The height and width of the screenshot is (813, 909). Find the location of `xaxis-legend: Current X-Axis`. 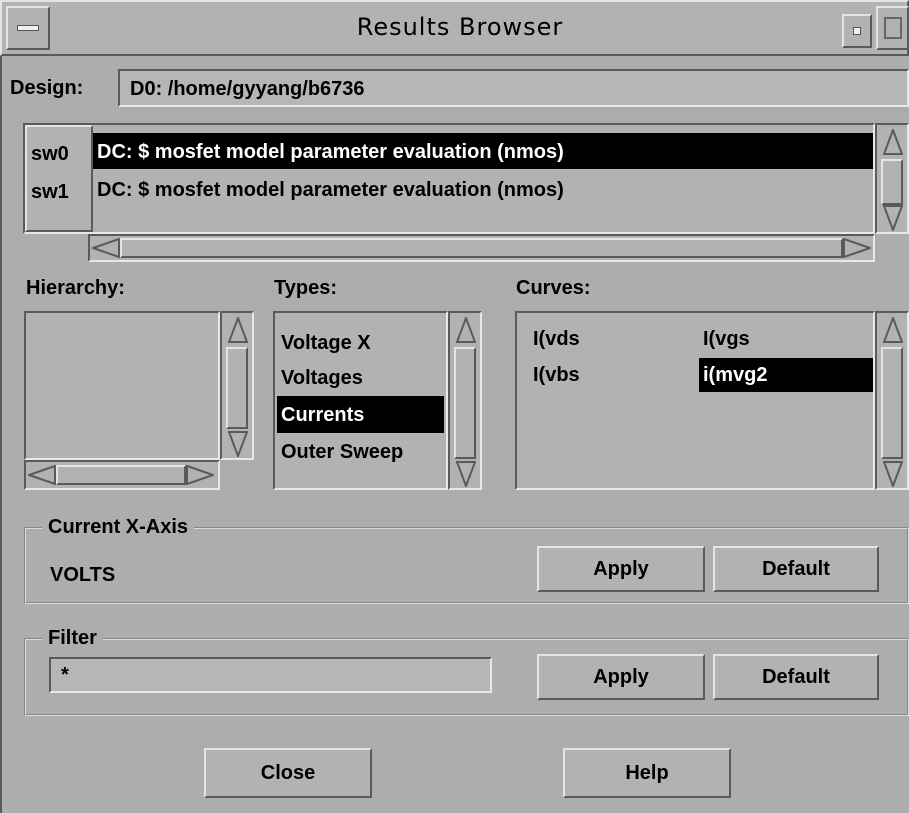

xaxis-legend: Current X-Axis is located at coordinates (118, 527).